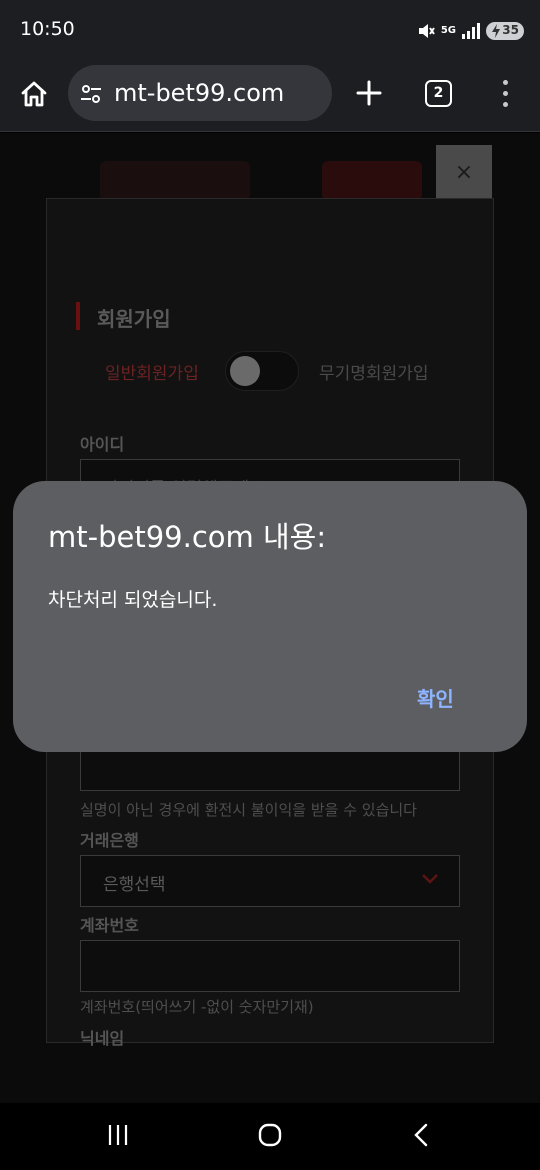  What do you see at coordinates (134, 885) in the screenshot?
I see `bank-selected-value: 은행선택` at bounding box center [134, 885].